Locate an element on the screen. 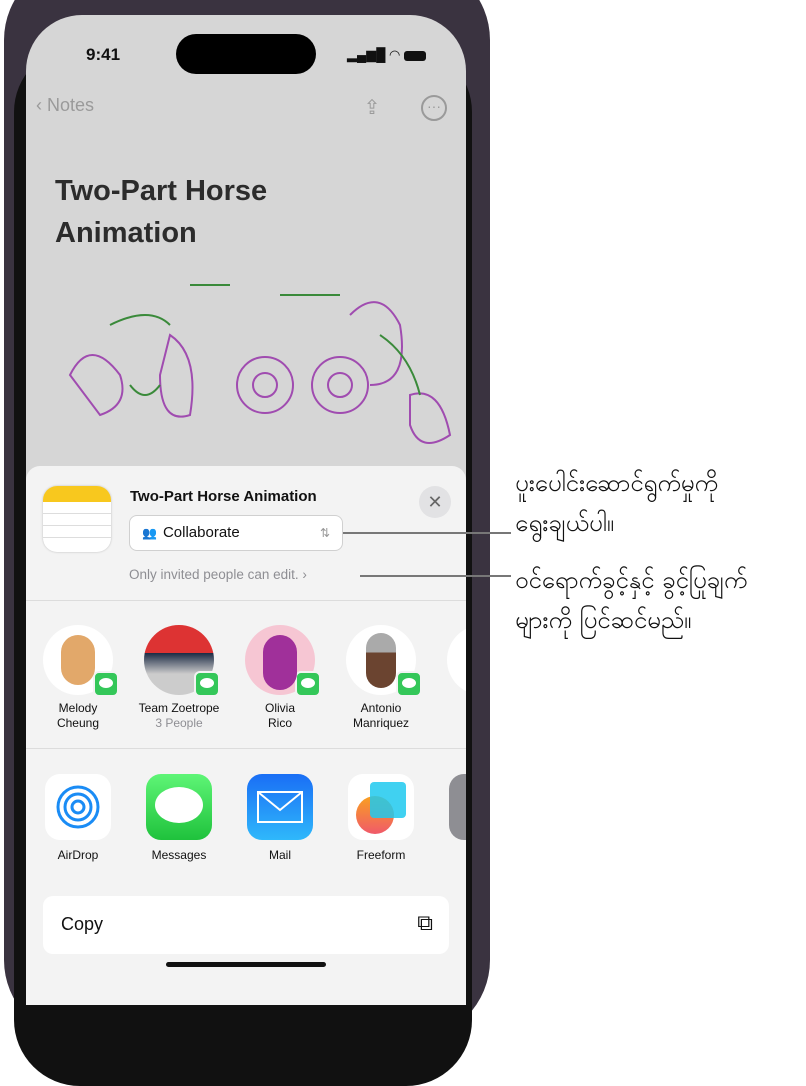  person-subtitle: 3 People is located at coordinates (179, 723).